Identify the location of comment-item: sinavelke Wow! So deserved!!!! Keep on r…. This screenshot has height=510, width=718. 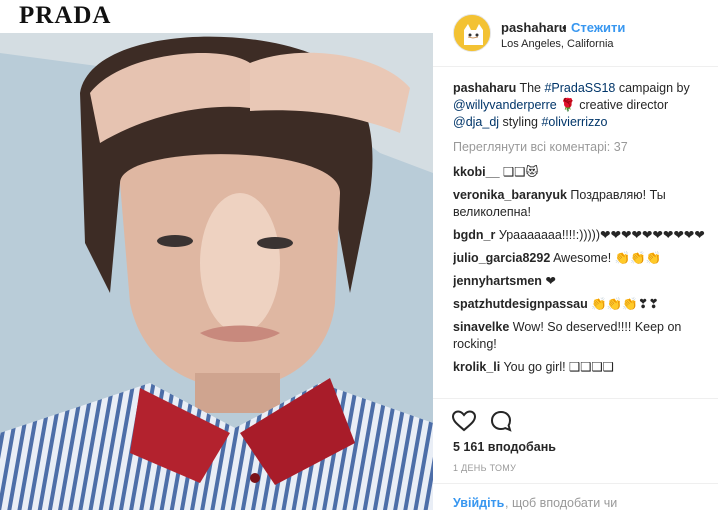
(580, 336).